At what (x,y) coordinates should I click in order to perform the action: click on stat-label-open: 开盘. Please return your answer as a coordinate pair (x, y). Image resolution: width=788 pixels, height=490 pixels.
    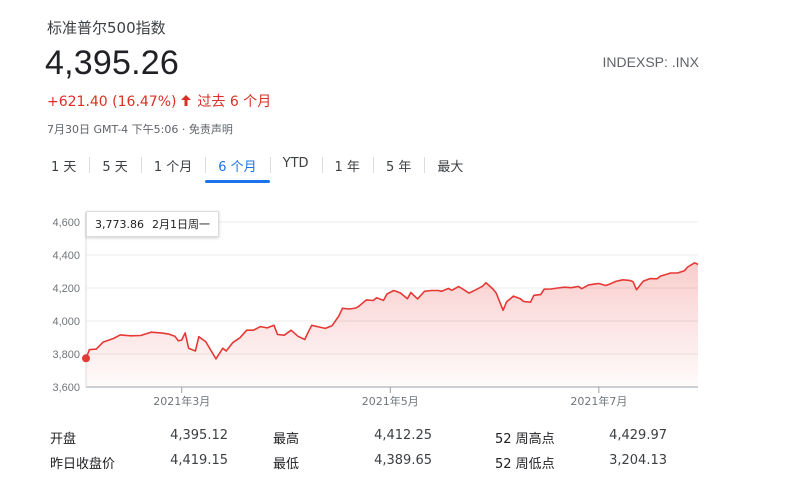
    Looking at the image, I should click on (63, 439).